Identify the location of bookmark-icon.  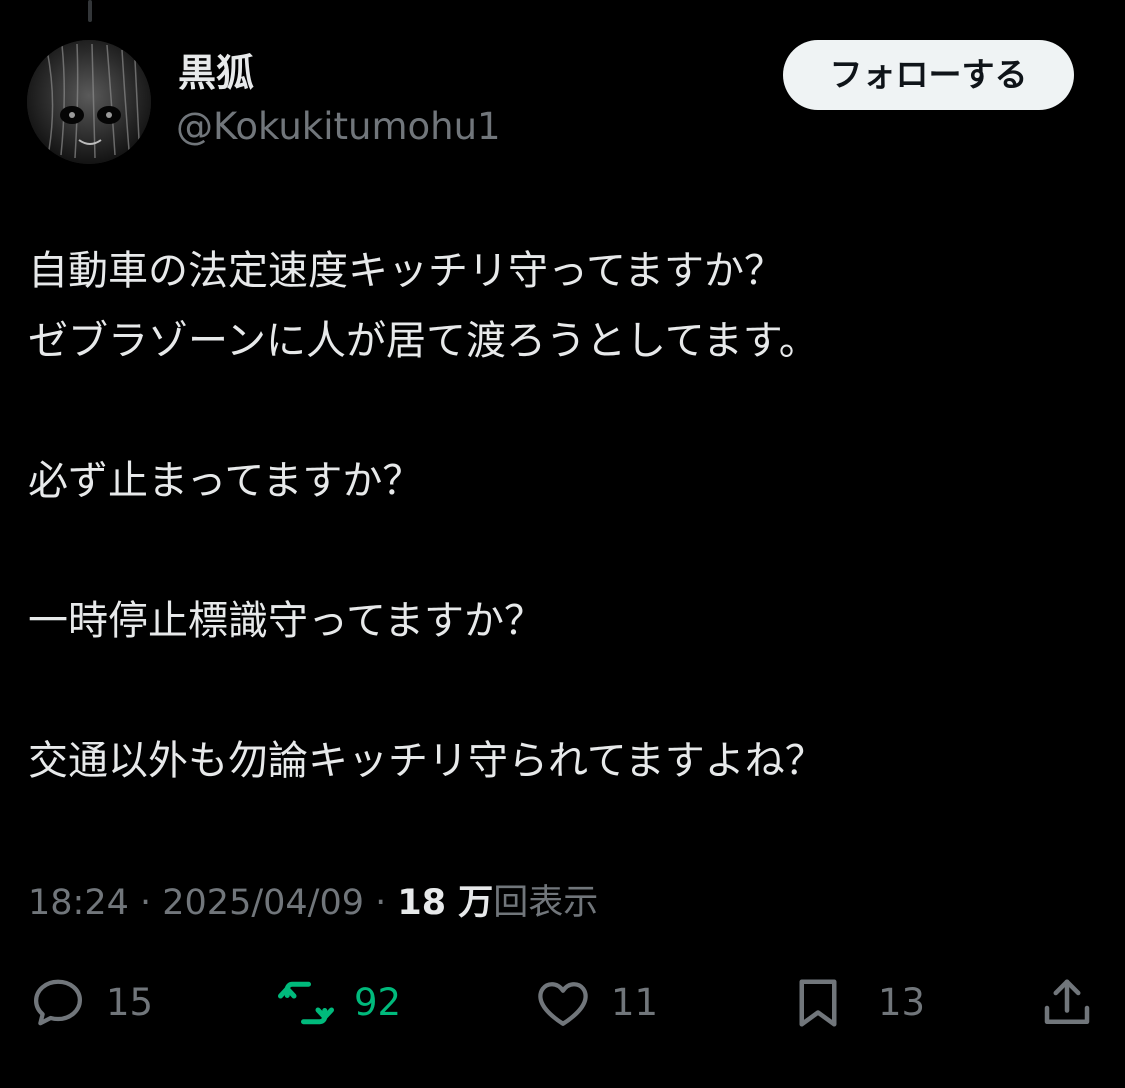
(818, 1003).